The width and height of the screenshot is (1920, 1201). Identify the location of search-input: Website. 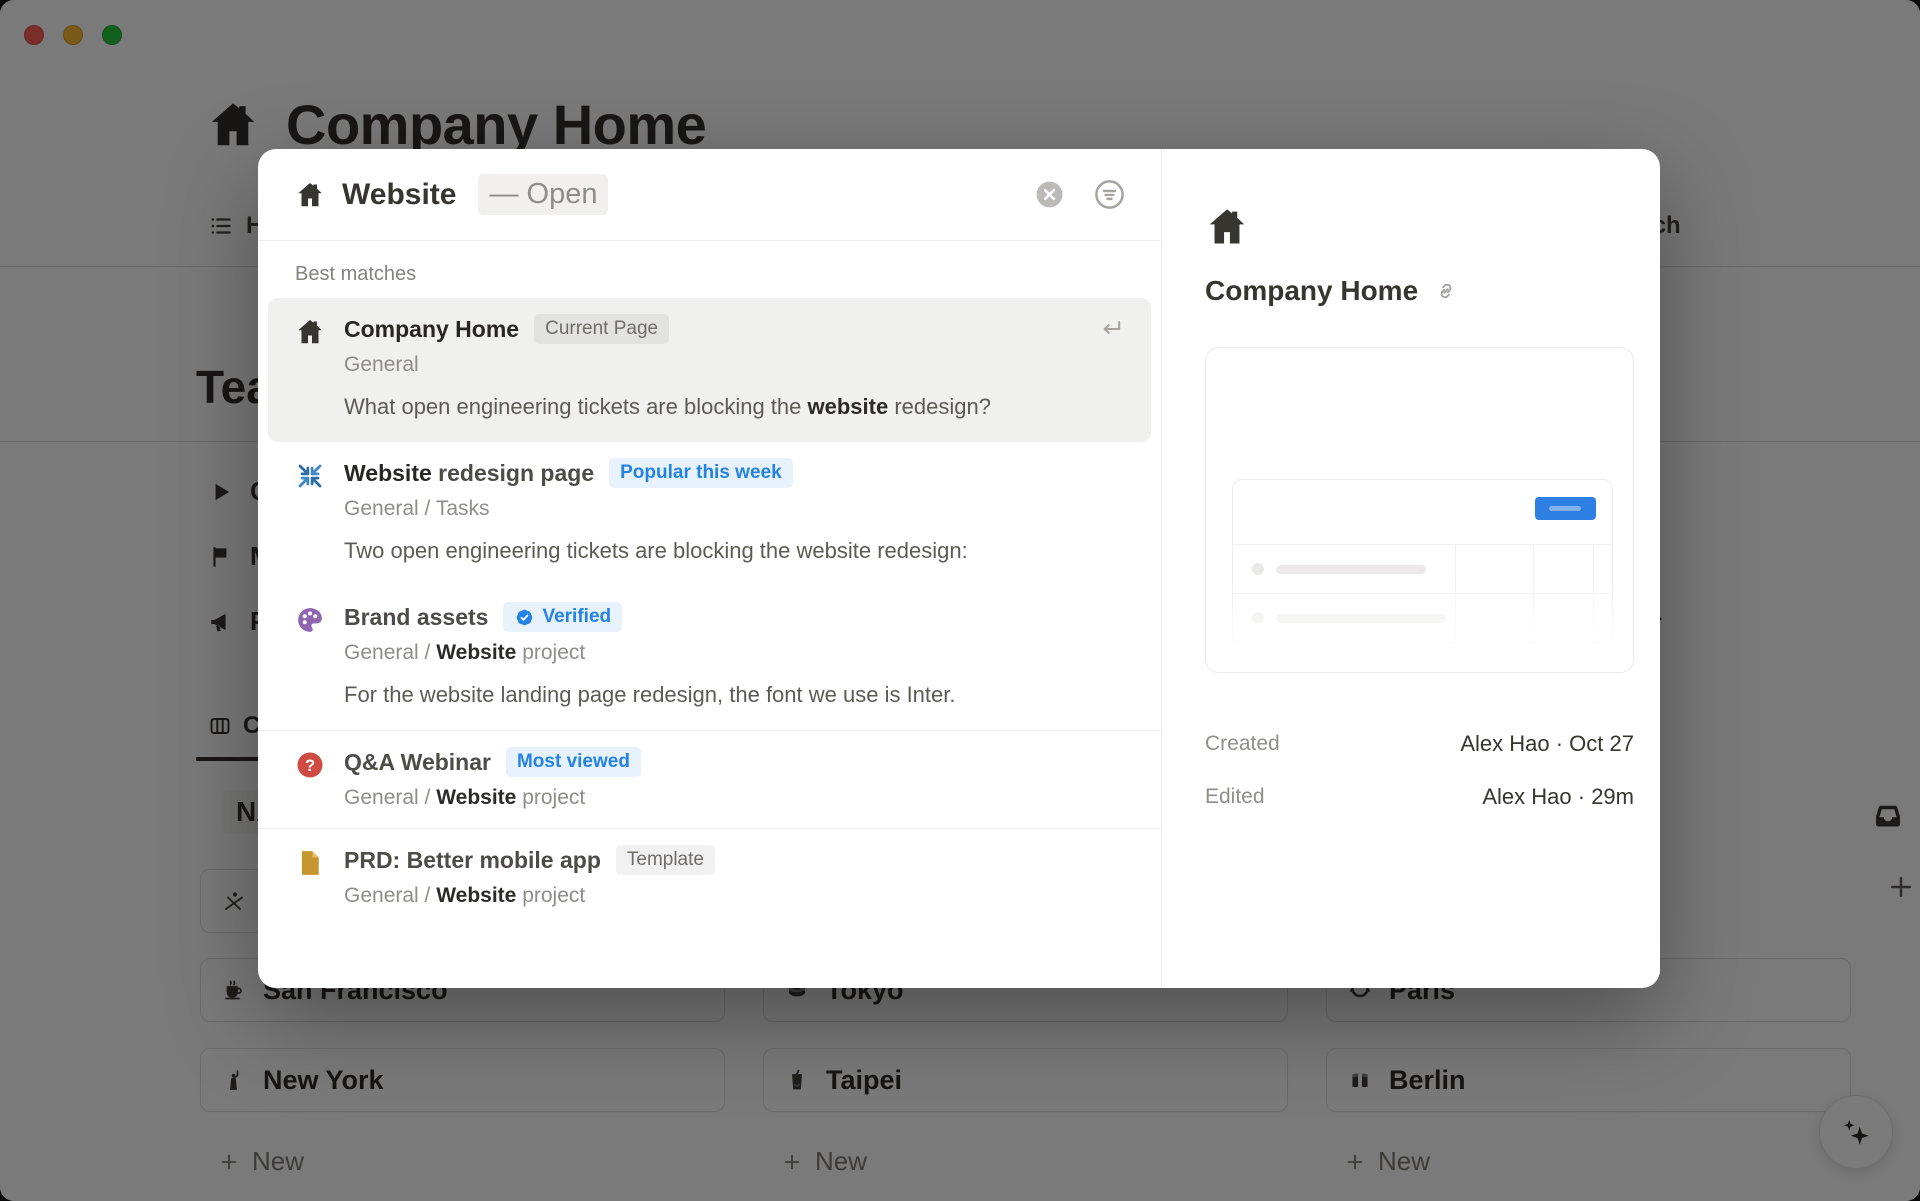
(399, 195).